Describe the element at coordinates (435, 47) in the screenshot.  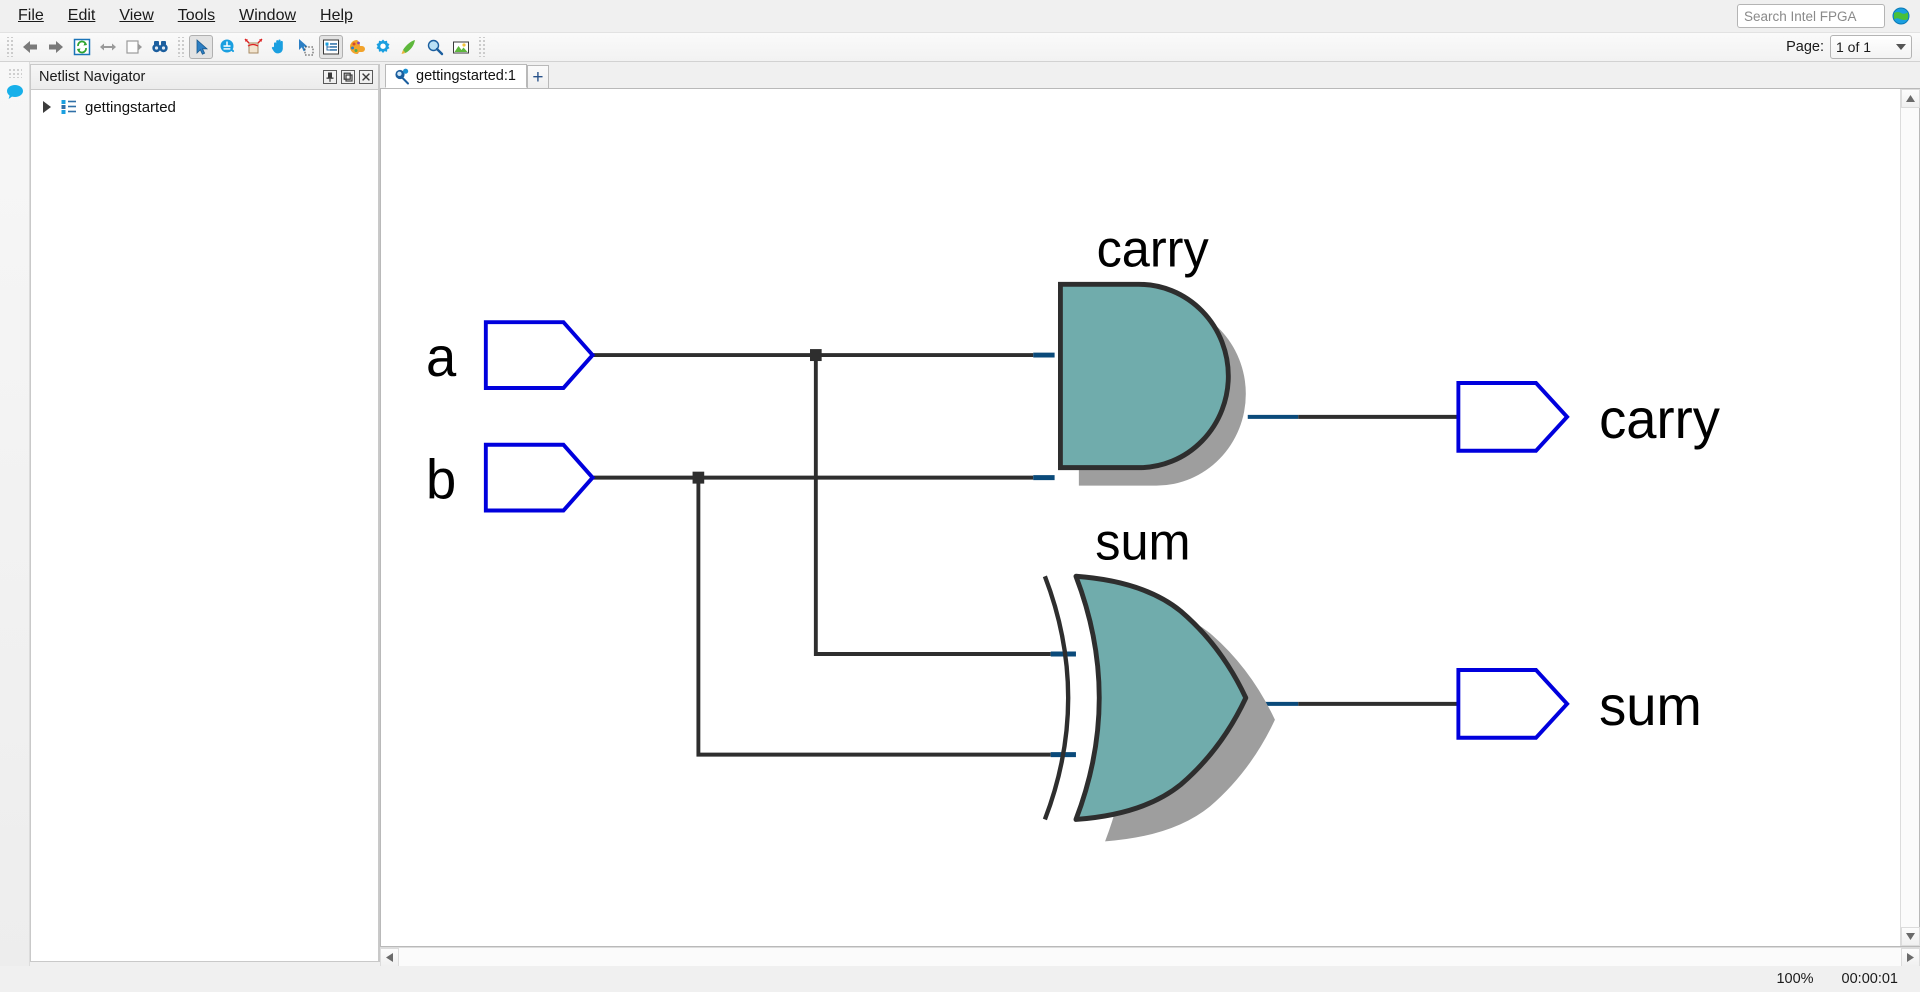
I see `locate-icon` at that location.